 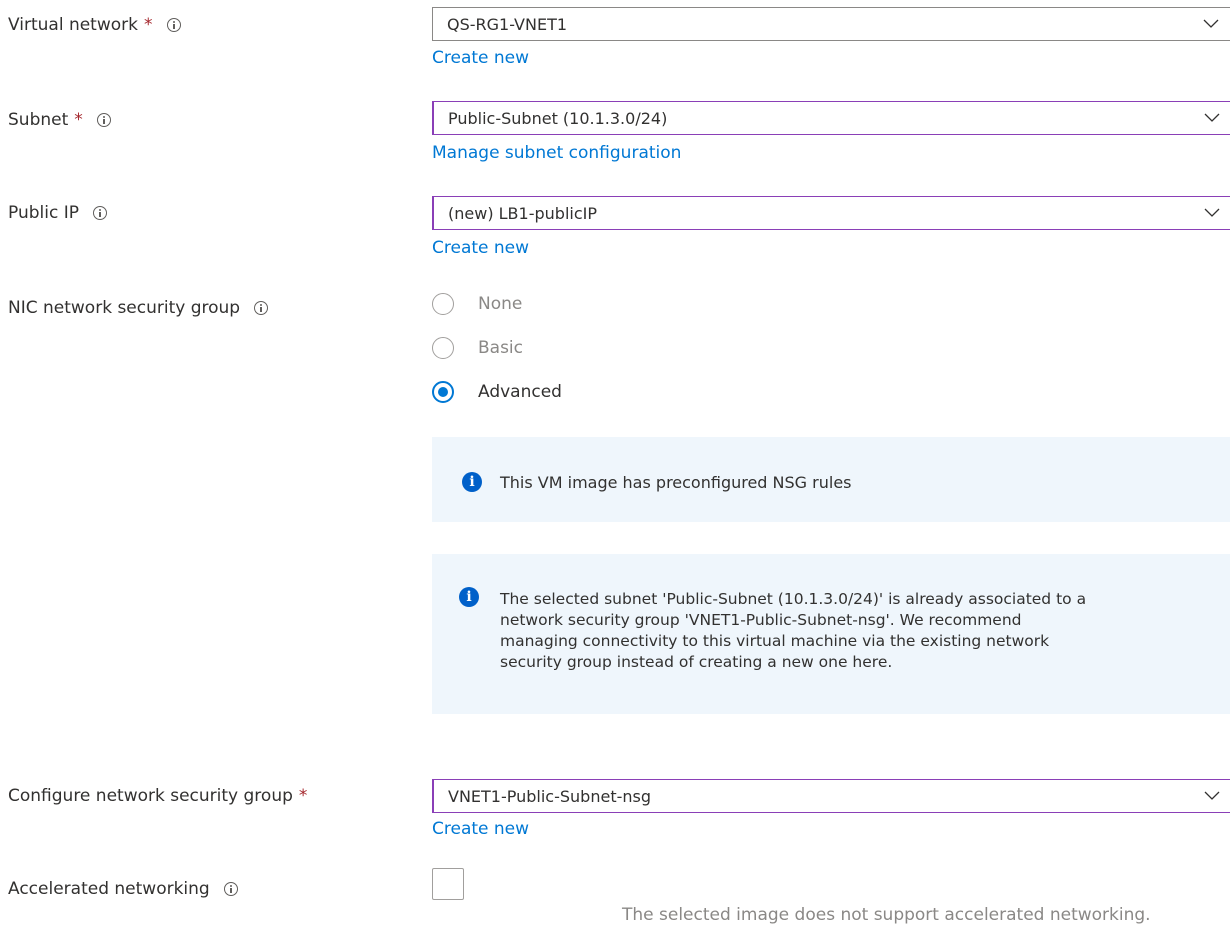 I want to click on radio-button-advanced, so click(x=443, y=392).